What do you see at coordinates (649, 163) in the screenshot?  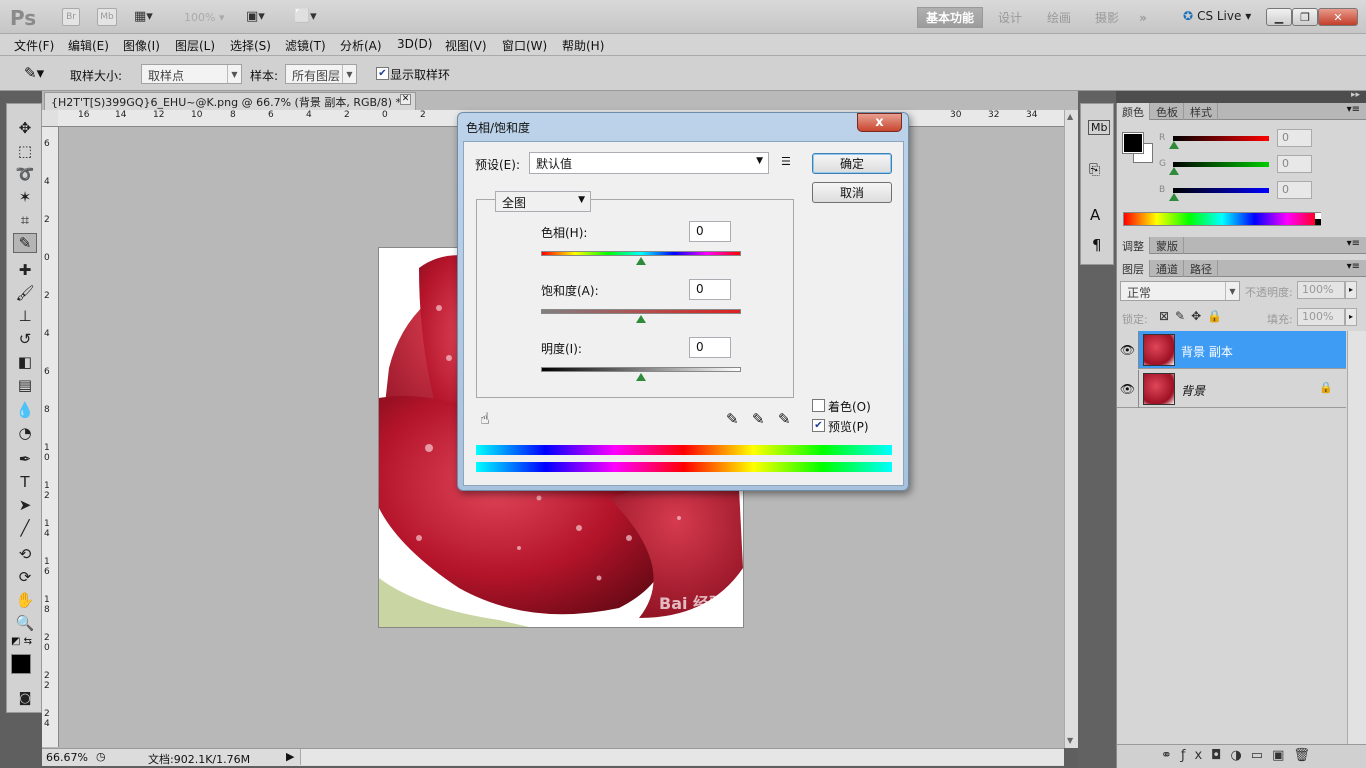 I see `preset-select: 默认值 ▼` at bounding box center [649, 163].